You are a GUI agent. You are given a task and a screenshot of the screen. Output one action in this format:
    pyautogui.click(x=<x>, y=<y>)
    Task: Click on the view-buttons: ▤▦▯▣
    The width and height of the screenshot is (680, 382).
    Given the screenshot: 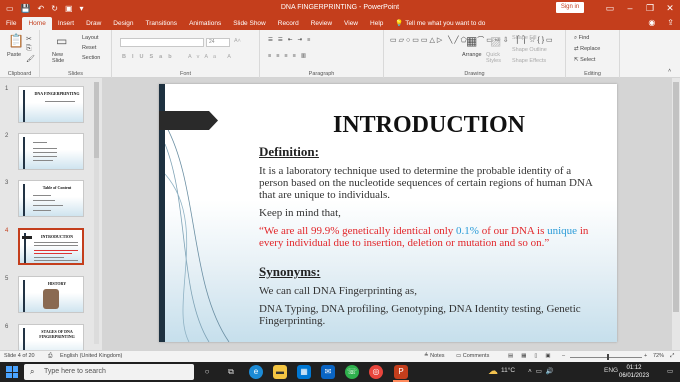 What is the action you would take?
    pyautogui.click(x=533, y=356)
    